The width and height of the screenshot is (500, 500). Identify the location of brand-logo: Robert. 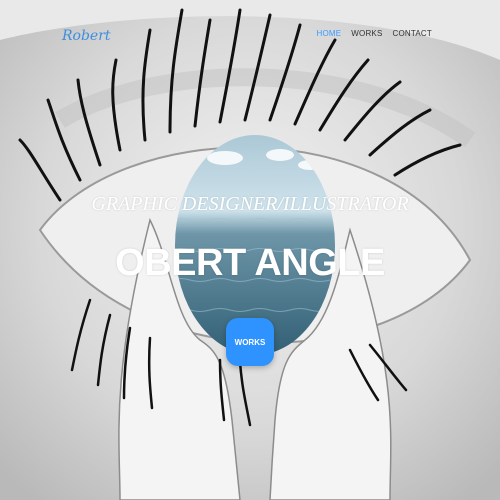
(86, 36).